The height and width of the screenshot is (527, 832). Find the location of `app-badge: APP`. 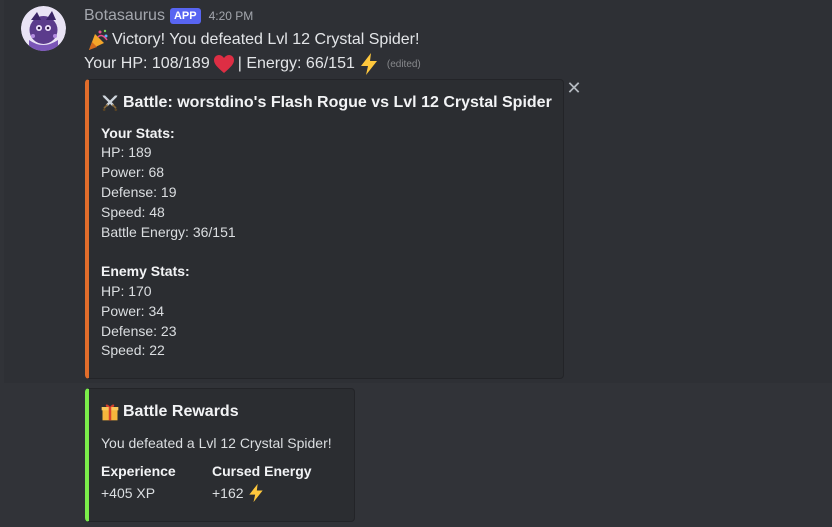

app-badge: APP is located at coordinates (185, 16).